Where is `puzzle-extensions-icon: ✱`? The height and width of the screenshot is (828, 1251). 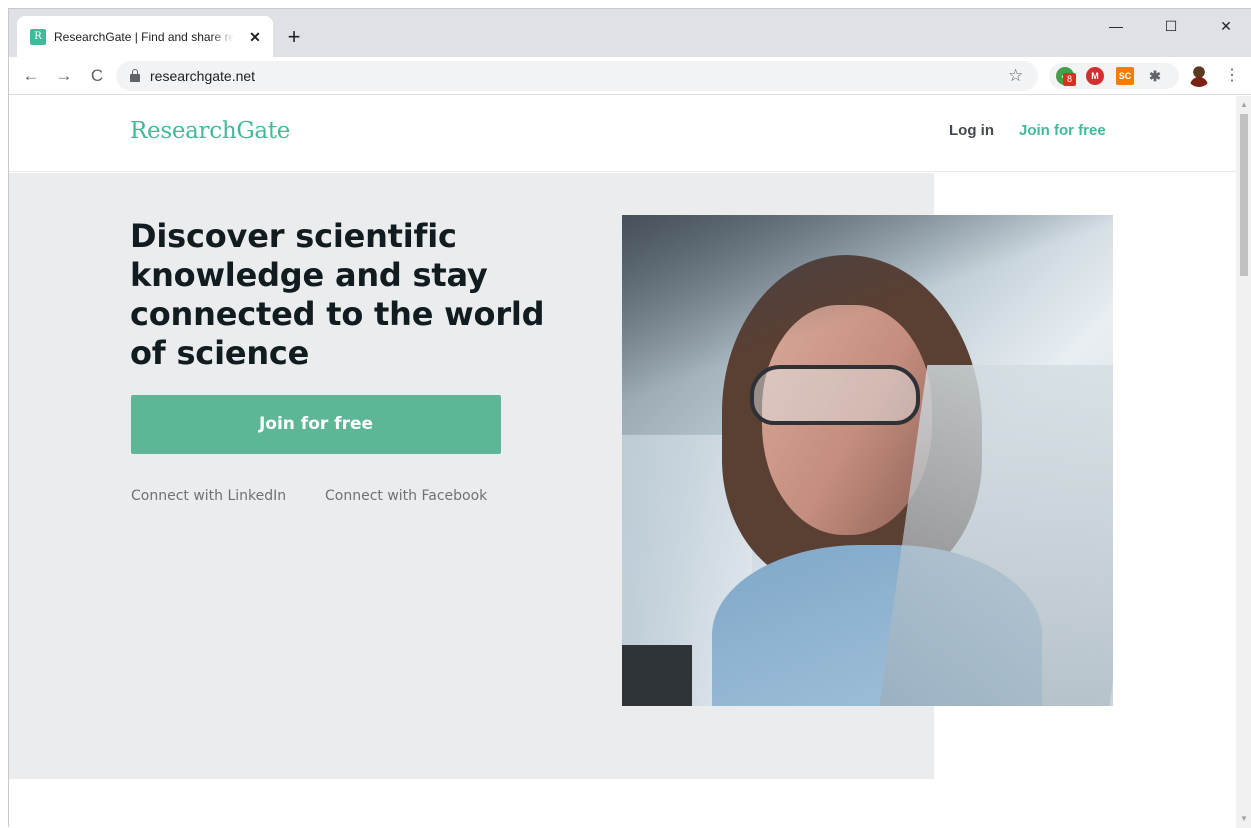
puzzle-extensions-icon: ✱ is located at coordinates (1155, 76).